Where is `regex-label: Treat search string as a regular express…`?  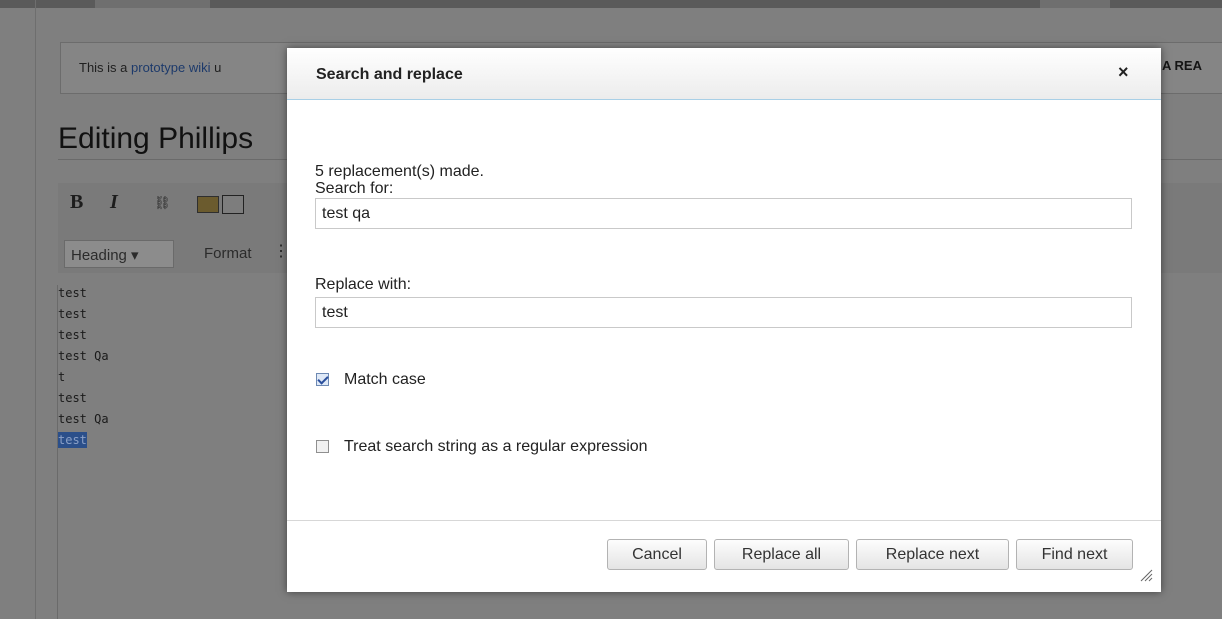
regex-label: Treat search string as a regular express… is located at coordinates (496, 446).